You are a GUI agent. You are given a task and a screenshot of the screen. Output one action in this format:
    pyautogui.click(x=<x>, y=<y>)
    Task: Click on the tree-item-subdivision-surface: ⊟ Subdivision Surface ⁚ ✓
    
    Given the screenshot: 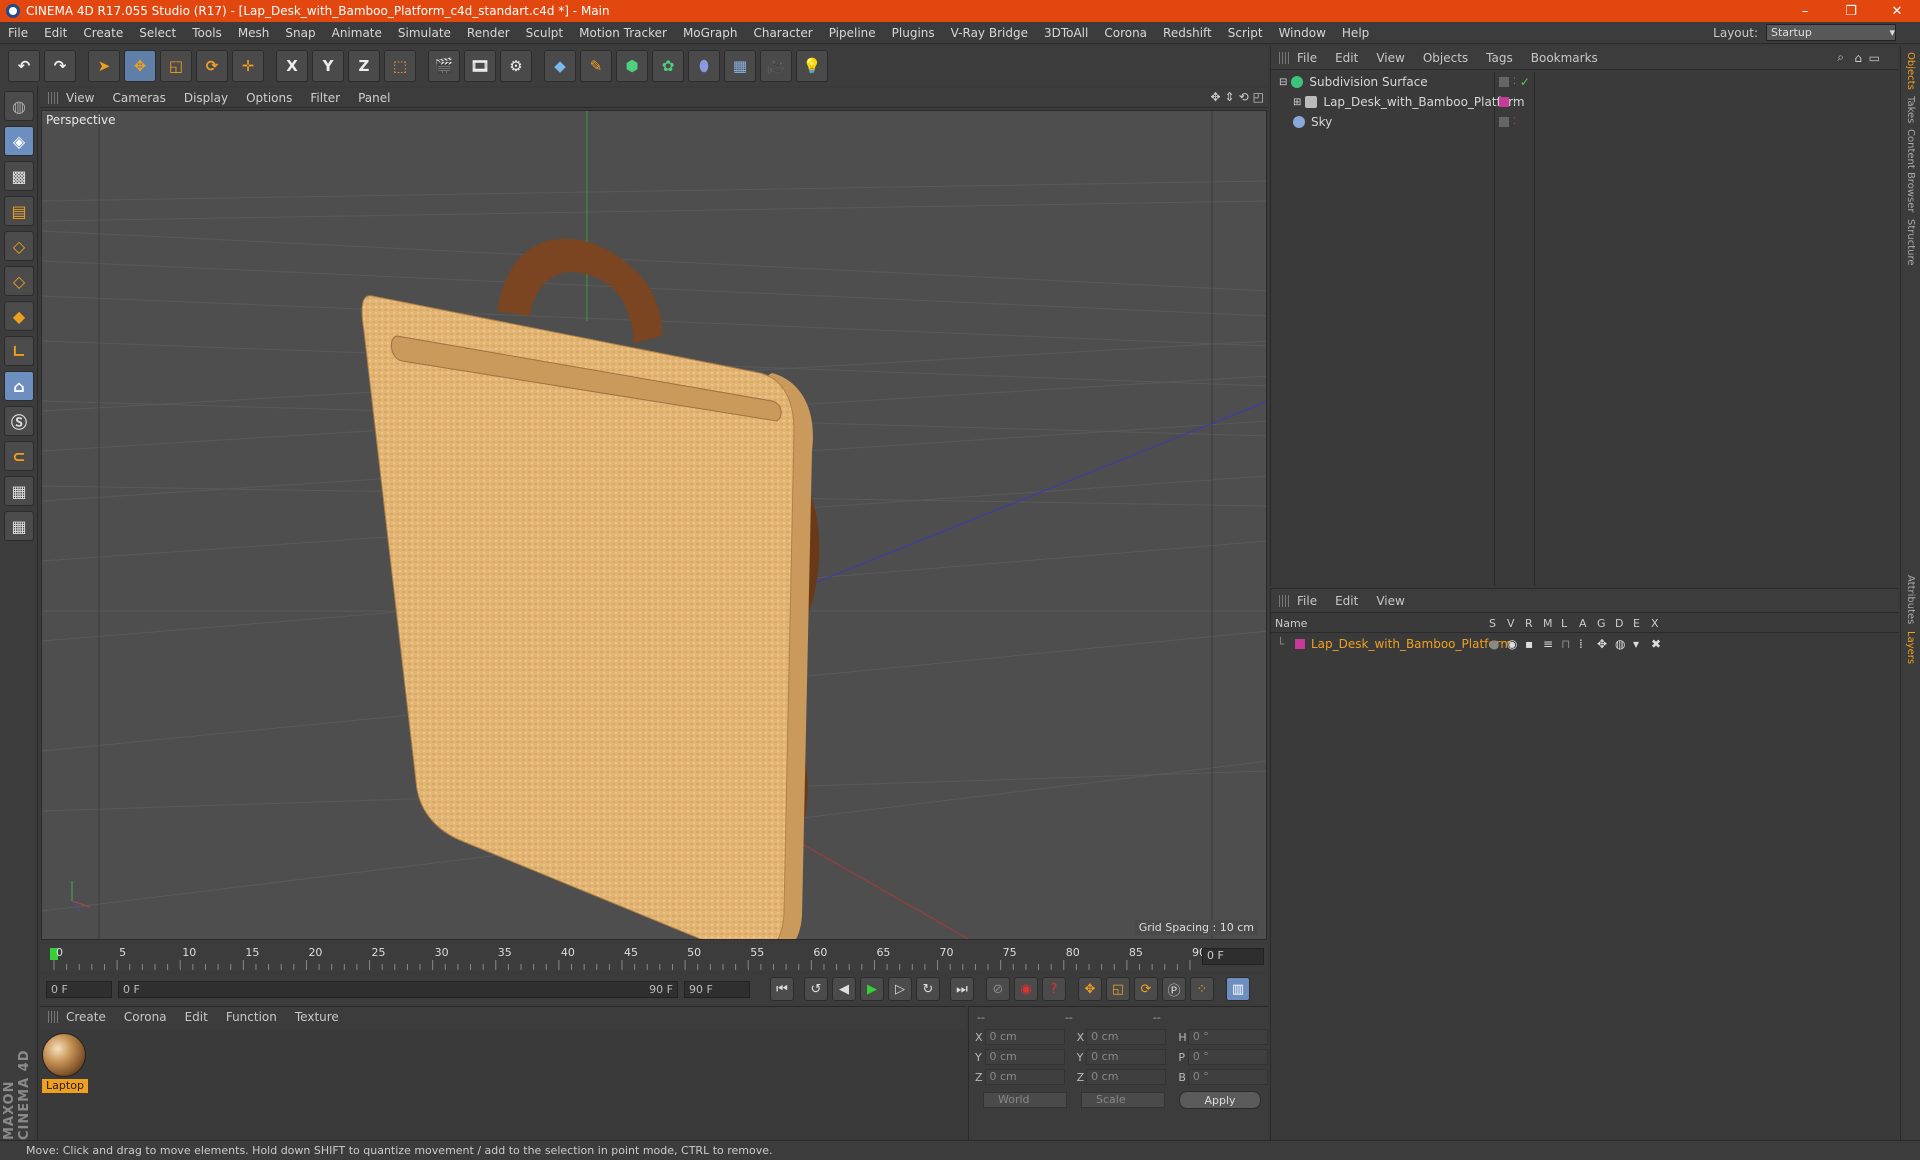 What is the action you would take?
    pyautogui.click(x=1585, y=82)
    